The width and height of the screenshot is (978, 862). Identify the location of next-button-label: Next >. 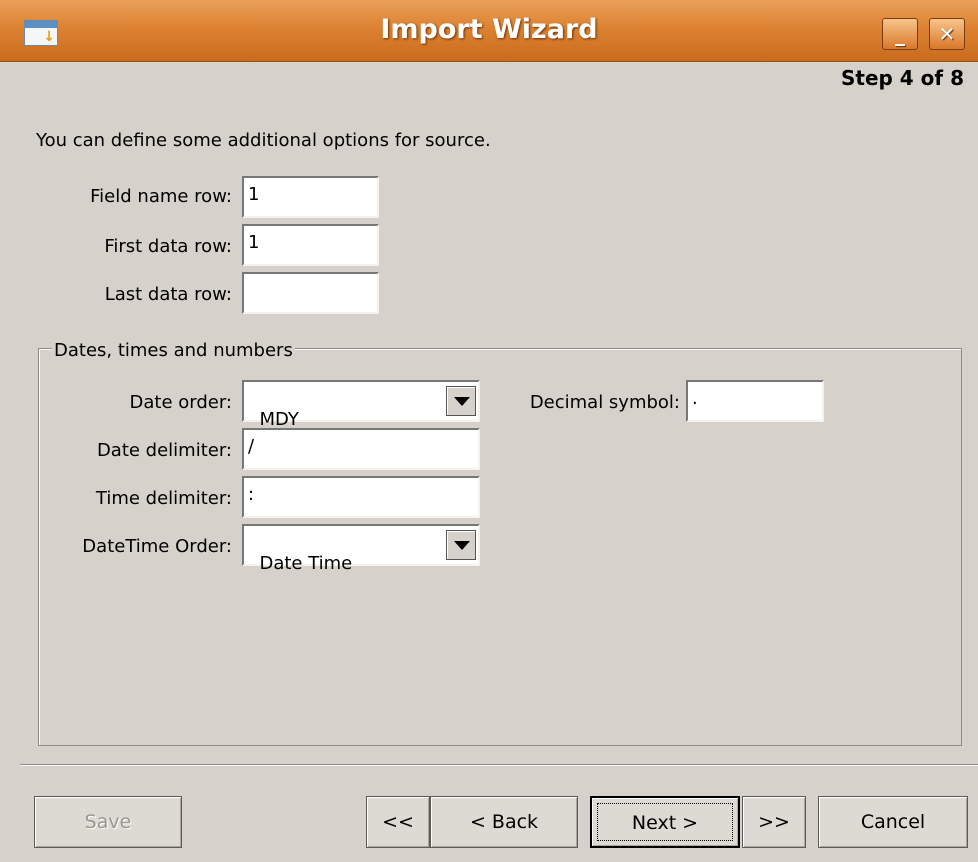
(665, 822).